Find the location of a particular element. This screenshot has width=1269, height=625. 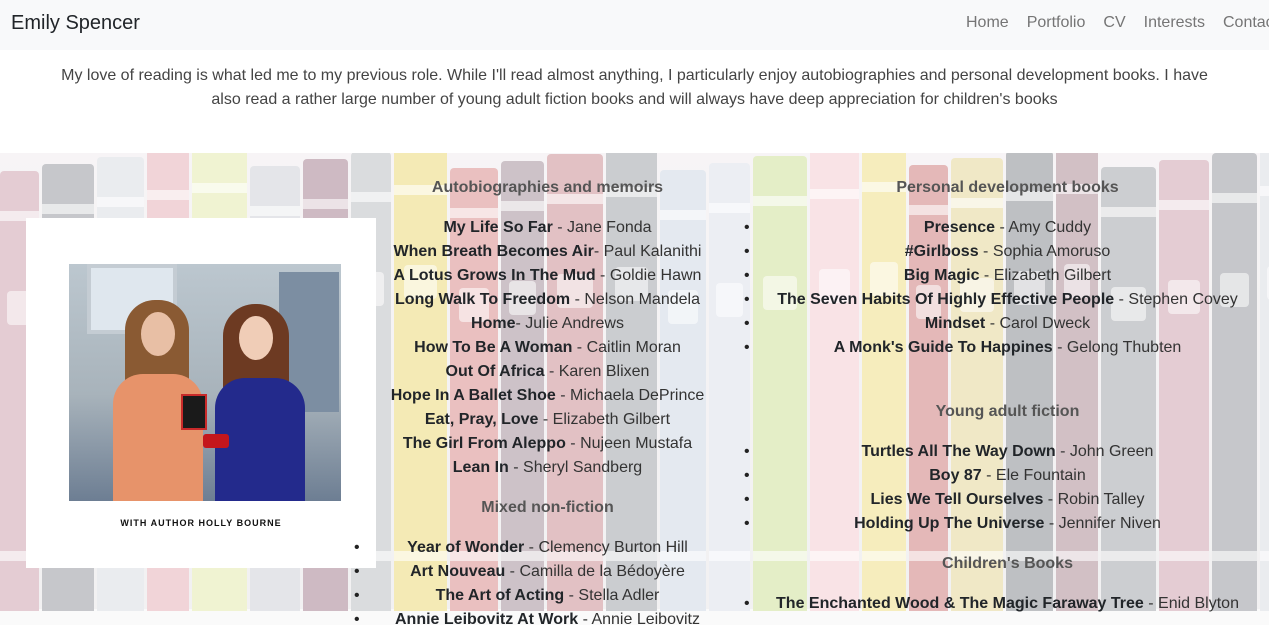

book-list-item: Mindset - Carol Dweck is located at coordinates (994, 324).